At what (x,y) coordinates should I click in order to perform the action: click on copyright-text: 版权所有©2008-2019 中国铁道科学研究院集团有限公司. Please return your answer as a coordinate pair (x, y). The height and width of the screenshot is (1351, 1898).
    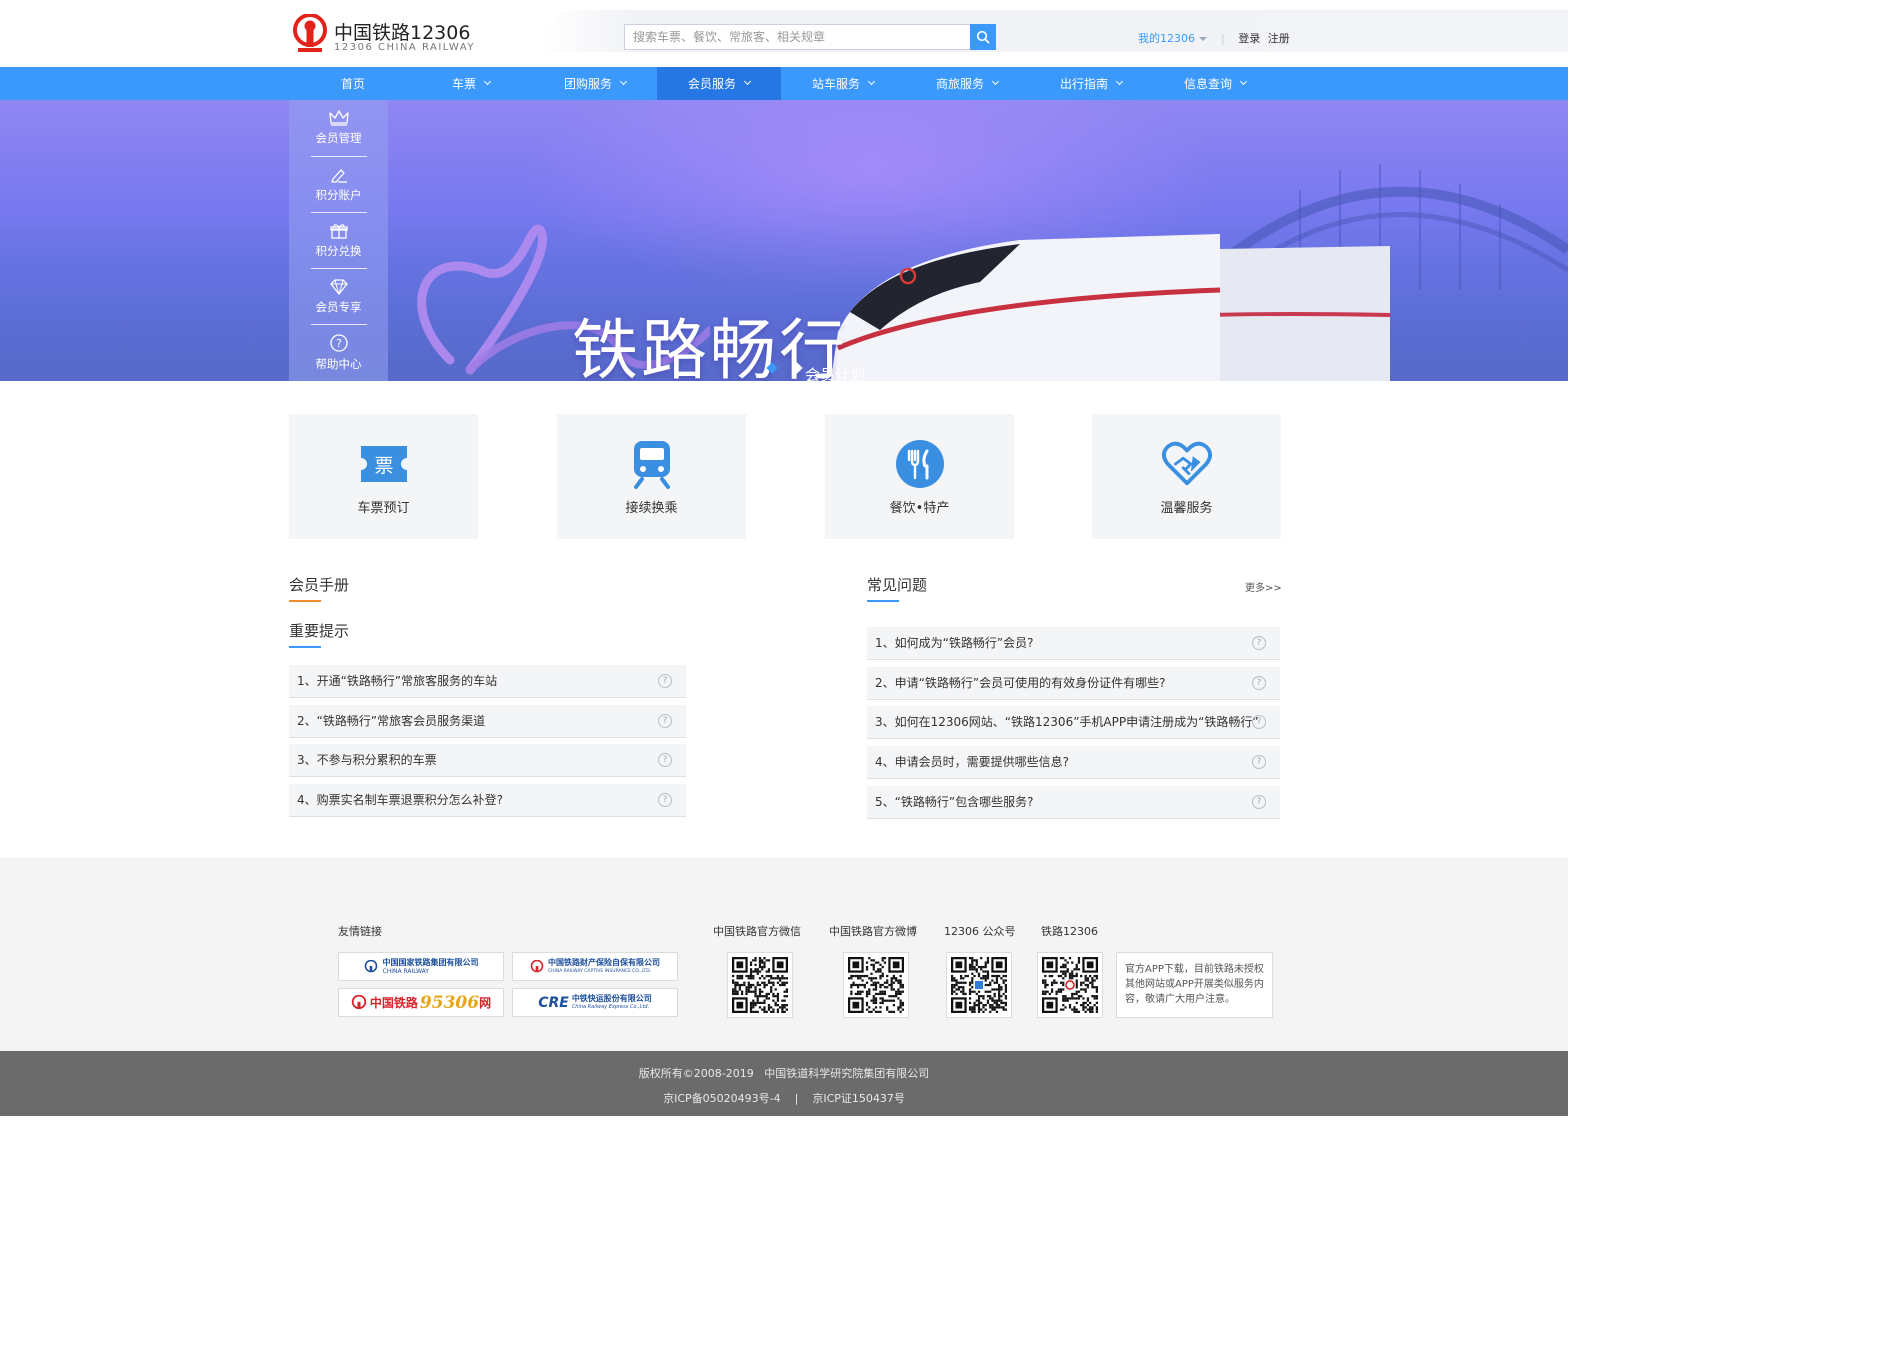
    Looking at the image, I should click on (784, 1073).